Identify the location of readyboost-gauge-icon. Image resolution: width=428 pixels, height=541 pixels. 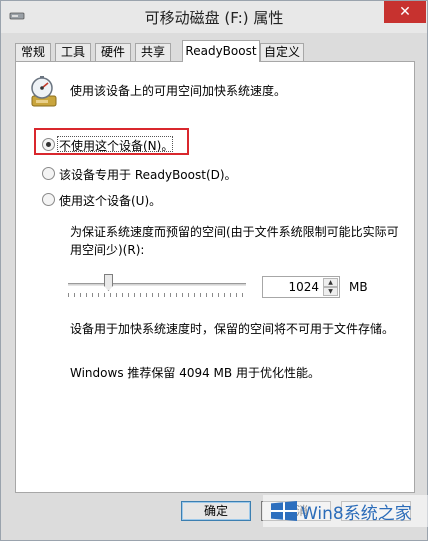
(44, 91).